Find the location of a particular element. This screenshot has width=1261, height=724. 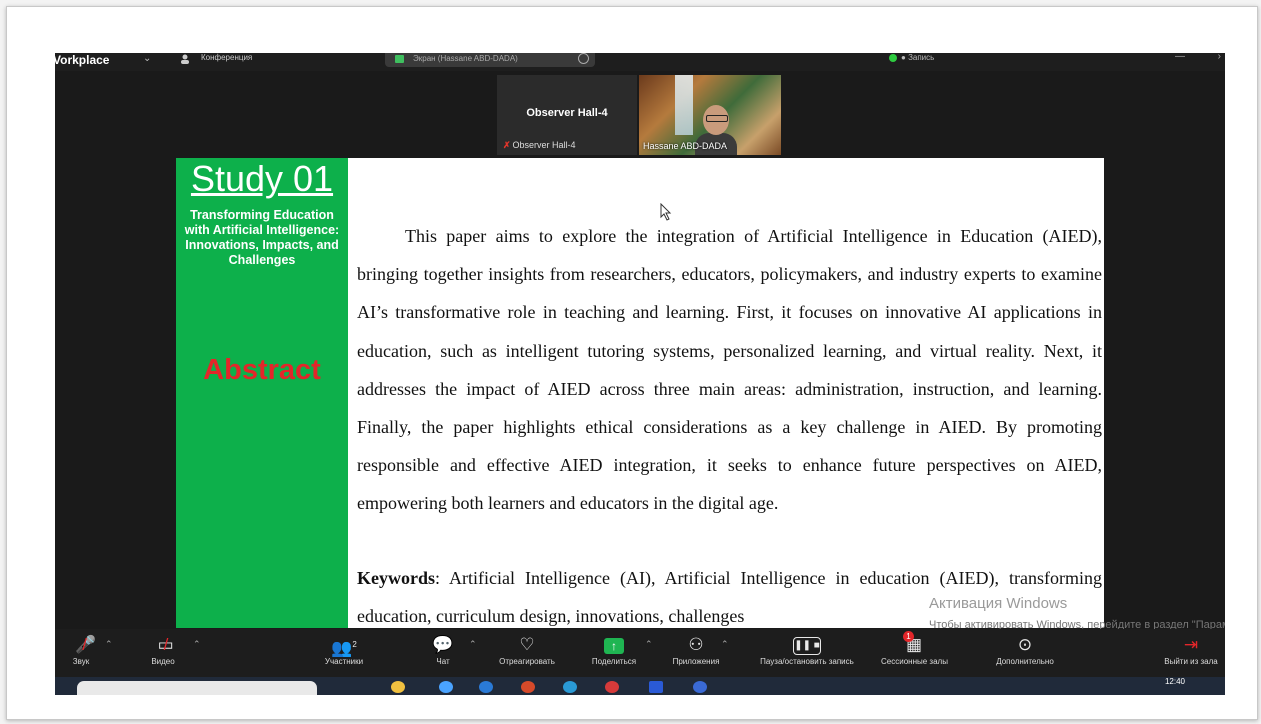

share-button: ↑ Поделиться is located at coordinates (614, 653).